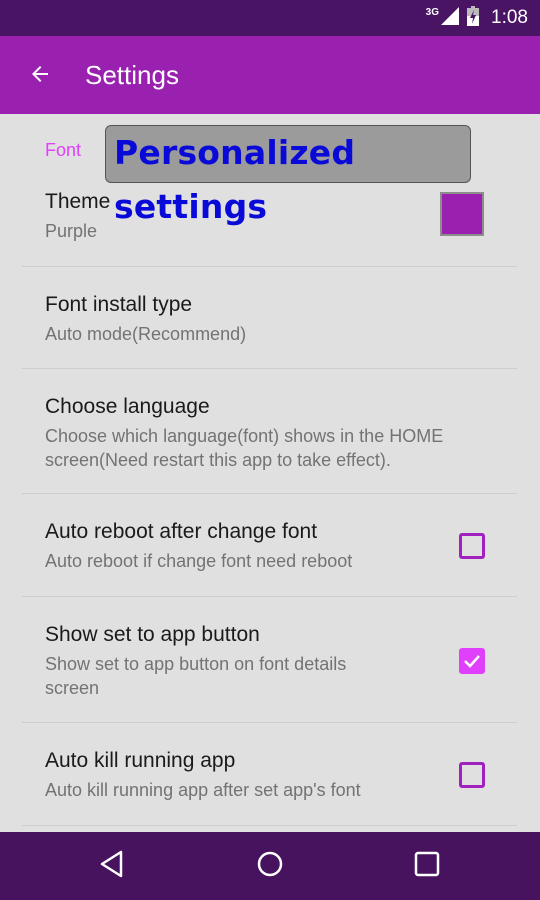 This screenshot has width=540, height=900. I want to click on nav-back-button, so click(112, 866).